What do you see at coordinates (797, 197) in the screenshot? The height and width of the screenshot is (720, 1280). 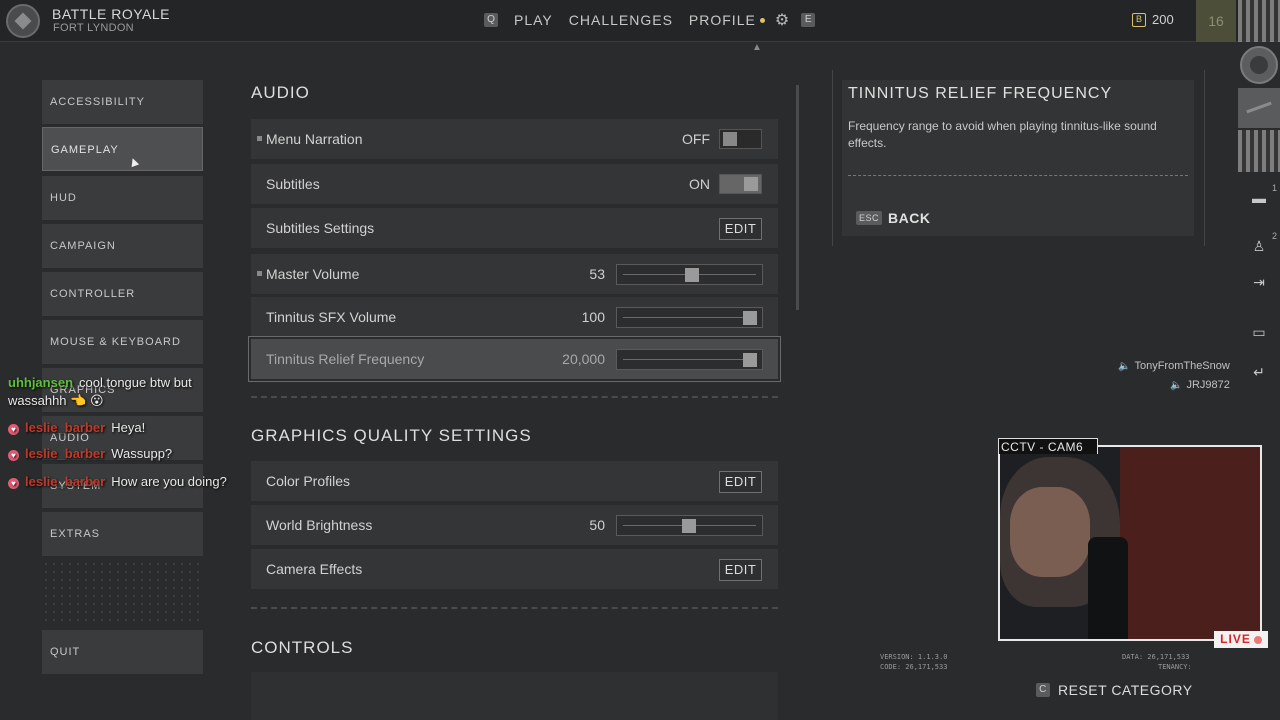 I see `settings-scrollbar` at bounding box center [797, 197].